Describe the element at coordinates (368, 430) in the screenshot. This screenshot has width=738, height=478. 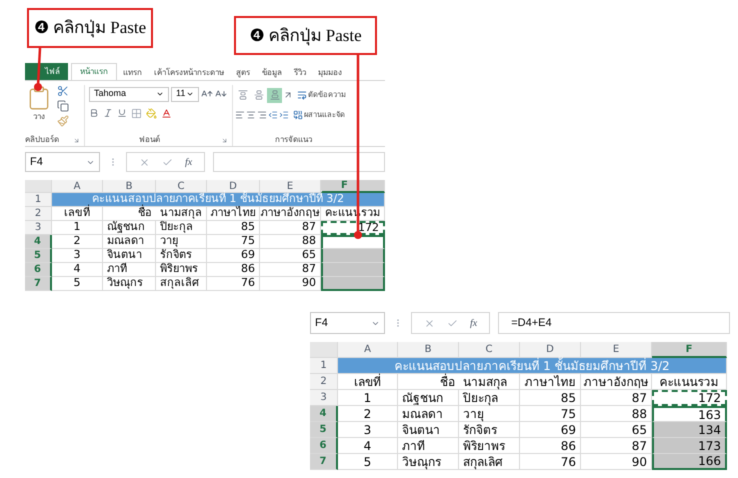
I see `table-cell: 3` at that location.